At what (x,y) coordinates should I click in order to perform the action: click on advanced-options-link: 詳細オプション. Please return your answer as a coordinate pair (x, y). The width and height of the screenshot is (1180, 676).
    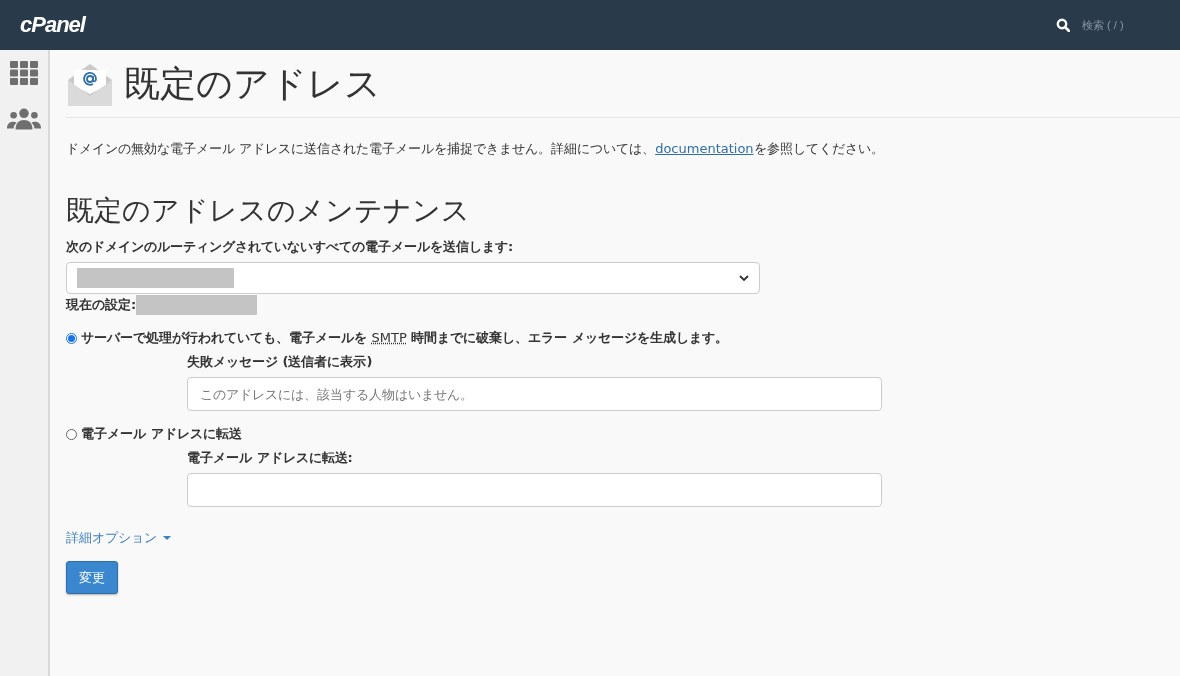
    Looking at the image, I should click on (118, 538).